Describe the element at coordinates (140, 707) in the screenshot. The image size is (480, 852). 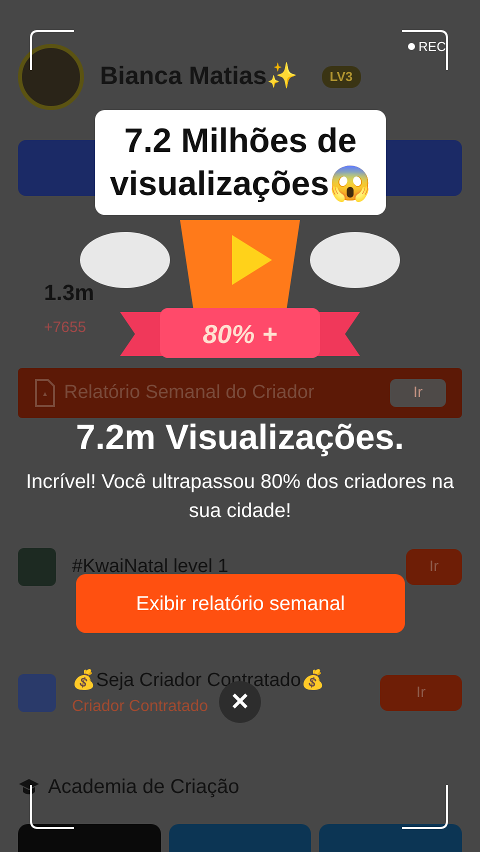
I see `task-subtitle: Criador Contratado` at that location.